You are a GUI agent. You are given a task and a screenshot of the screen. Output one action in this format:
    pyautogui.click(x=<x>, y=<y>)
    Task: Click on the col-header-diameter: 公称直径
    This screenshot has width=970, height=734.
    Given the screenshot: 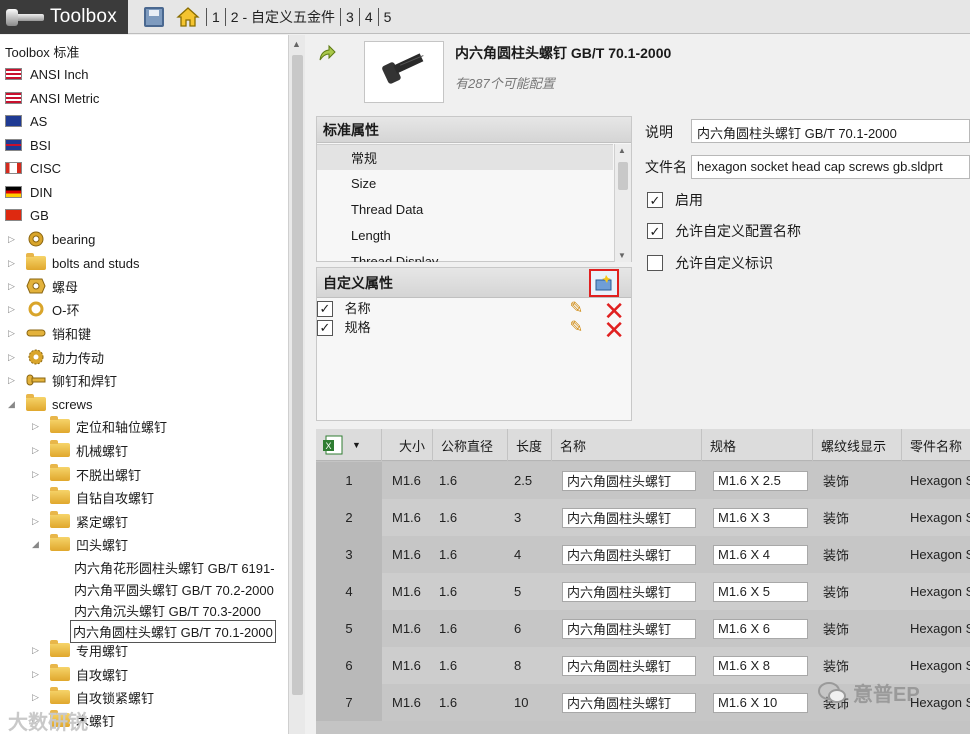 What is the action you would take?
    pyautogui.click(x=470, y=445)
    